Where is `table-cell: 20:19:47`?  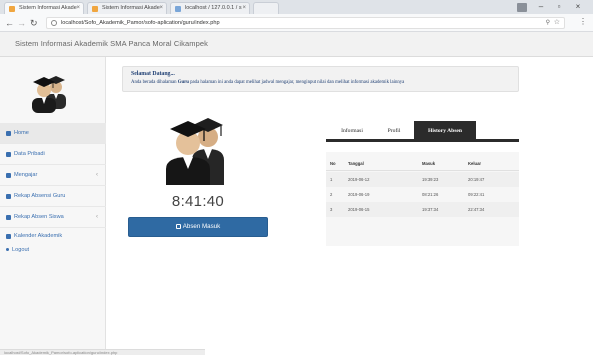
table-cell: 20:19:47 is located at coordinates (476, 179).